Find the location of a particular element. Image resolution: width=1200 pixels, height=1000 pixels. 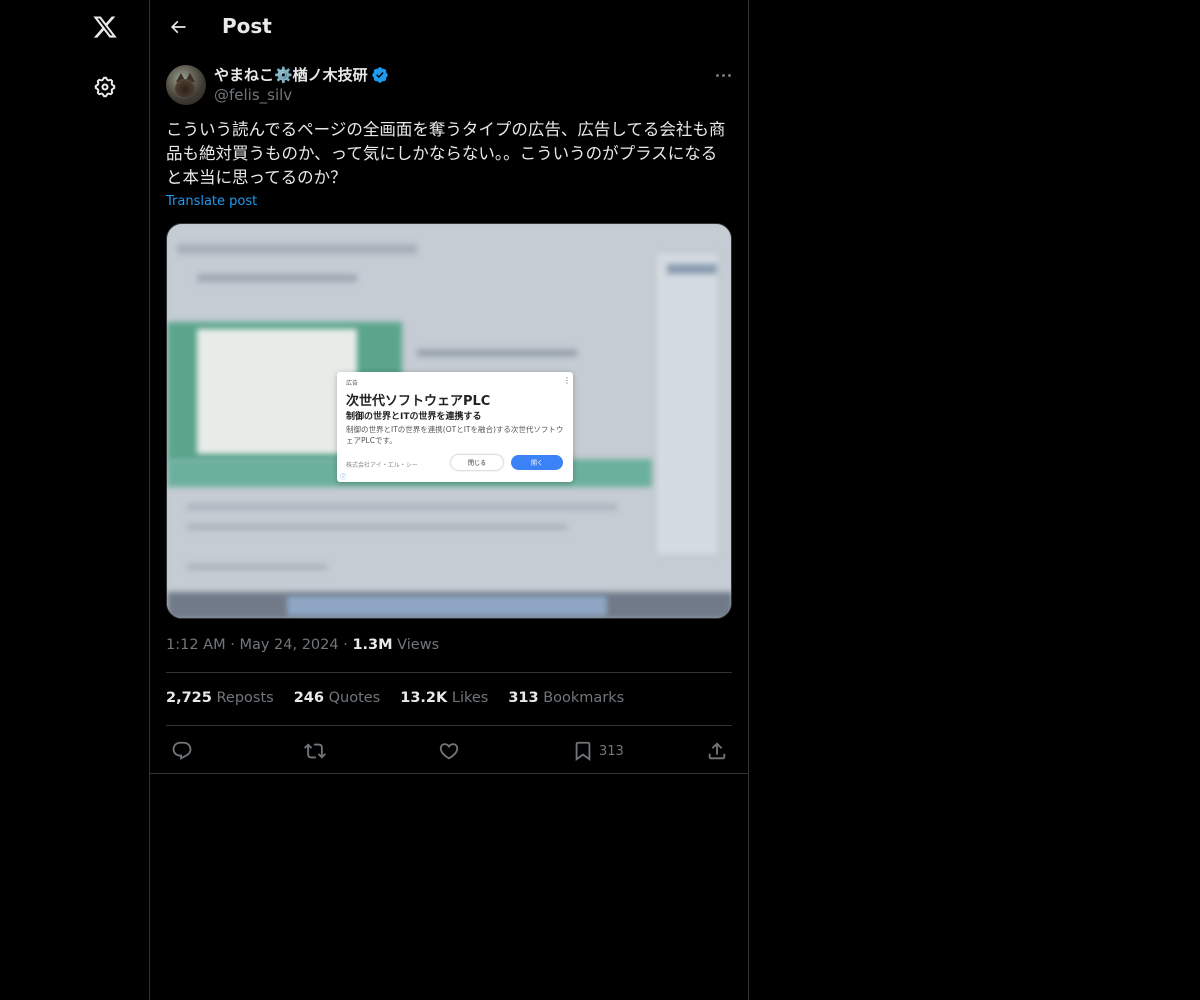

more-options-icon is located at coordinates (723, 75).